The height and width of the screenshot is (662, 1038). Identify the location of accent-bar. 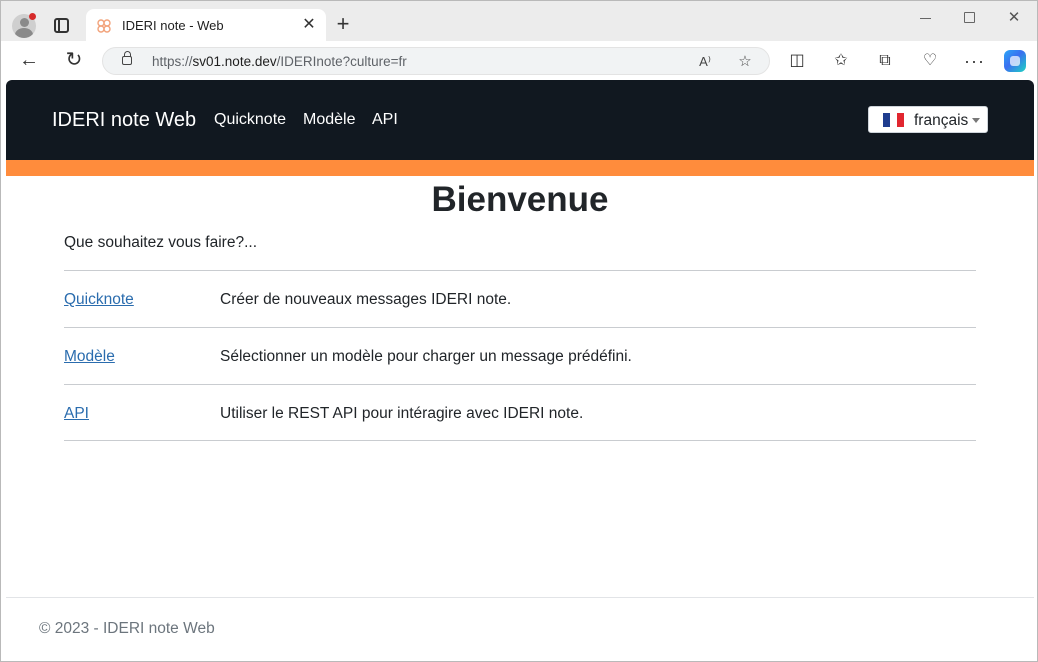
(520, 168).